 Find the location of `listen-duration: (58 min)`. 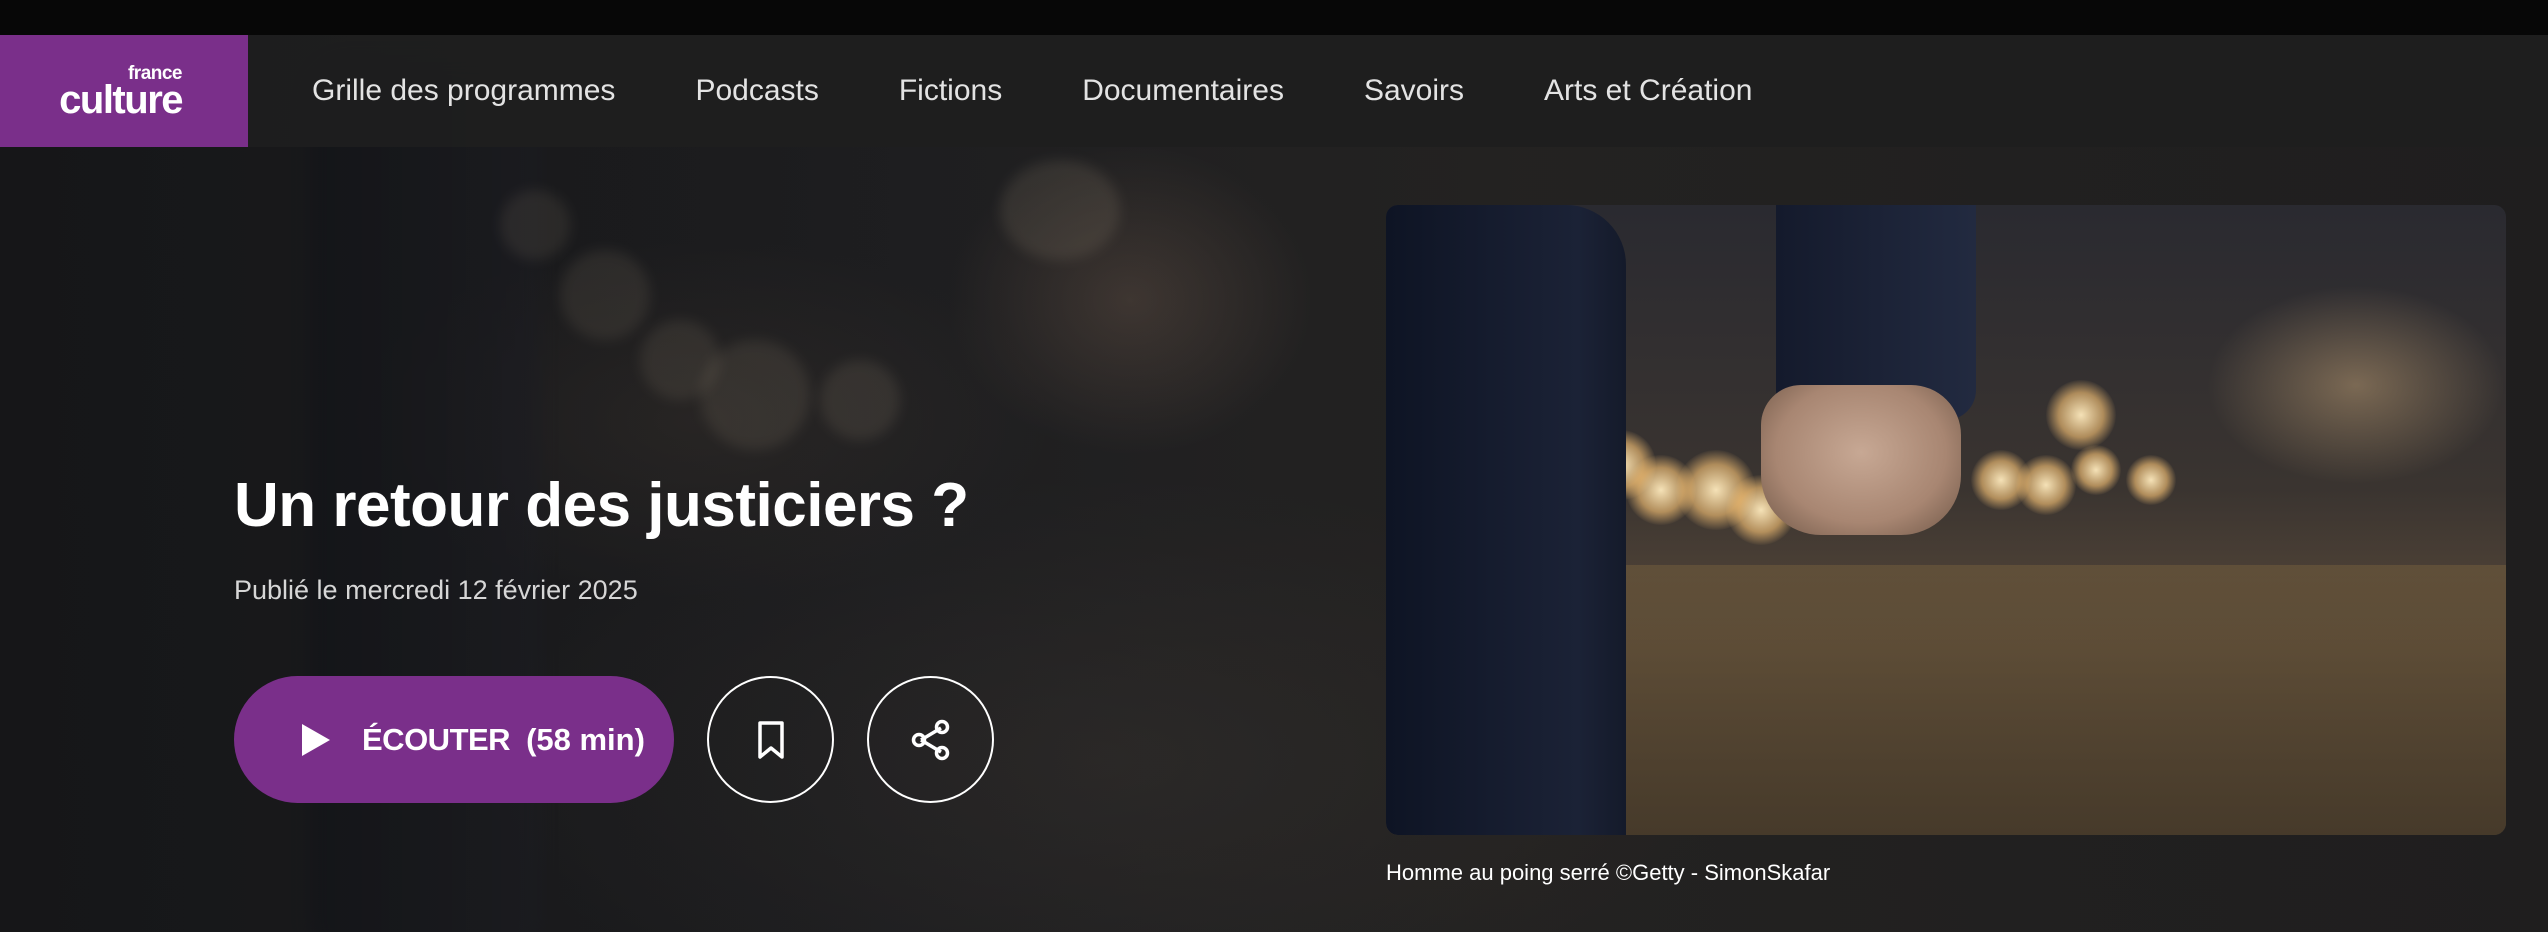

listen-duration: (58 min) is located at coordinates (585, 739).